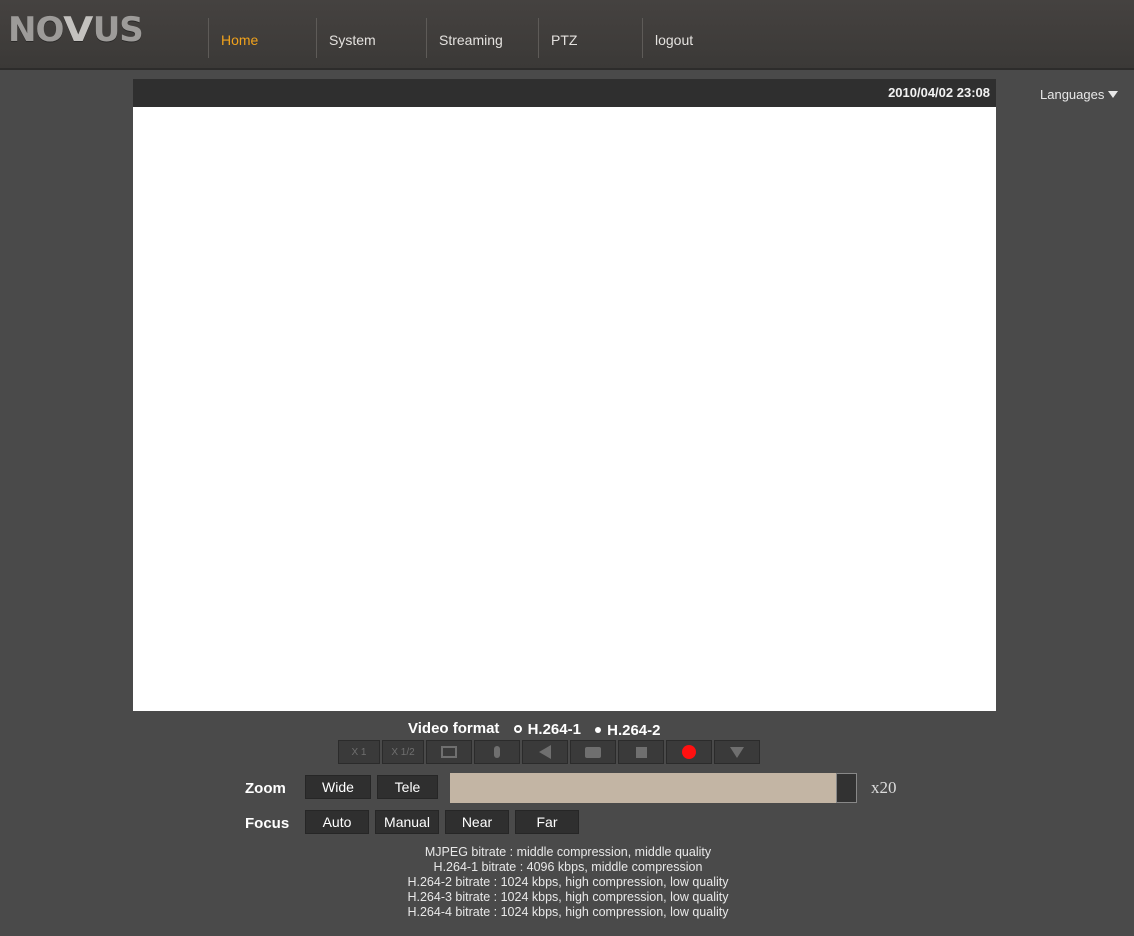  I want to click on nav-streaming: Streaming, so click(480, 38).